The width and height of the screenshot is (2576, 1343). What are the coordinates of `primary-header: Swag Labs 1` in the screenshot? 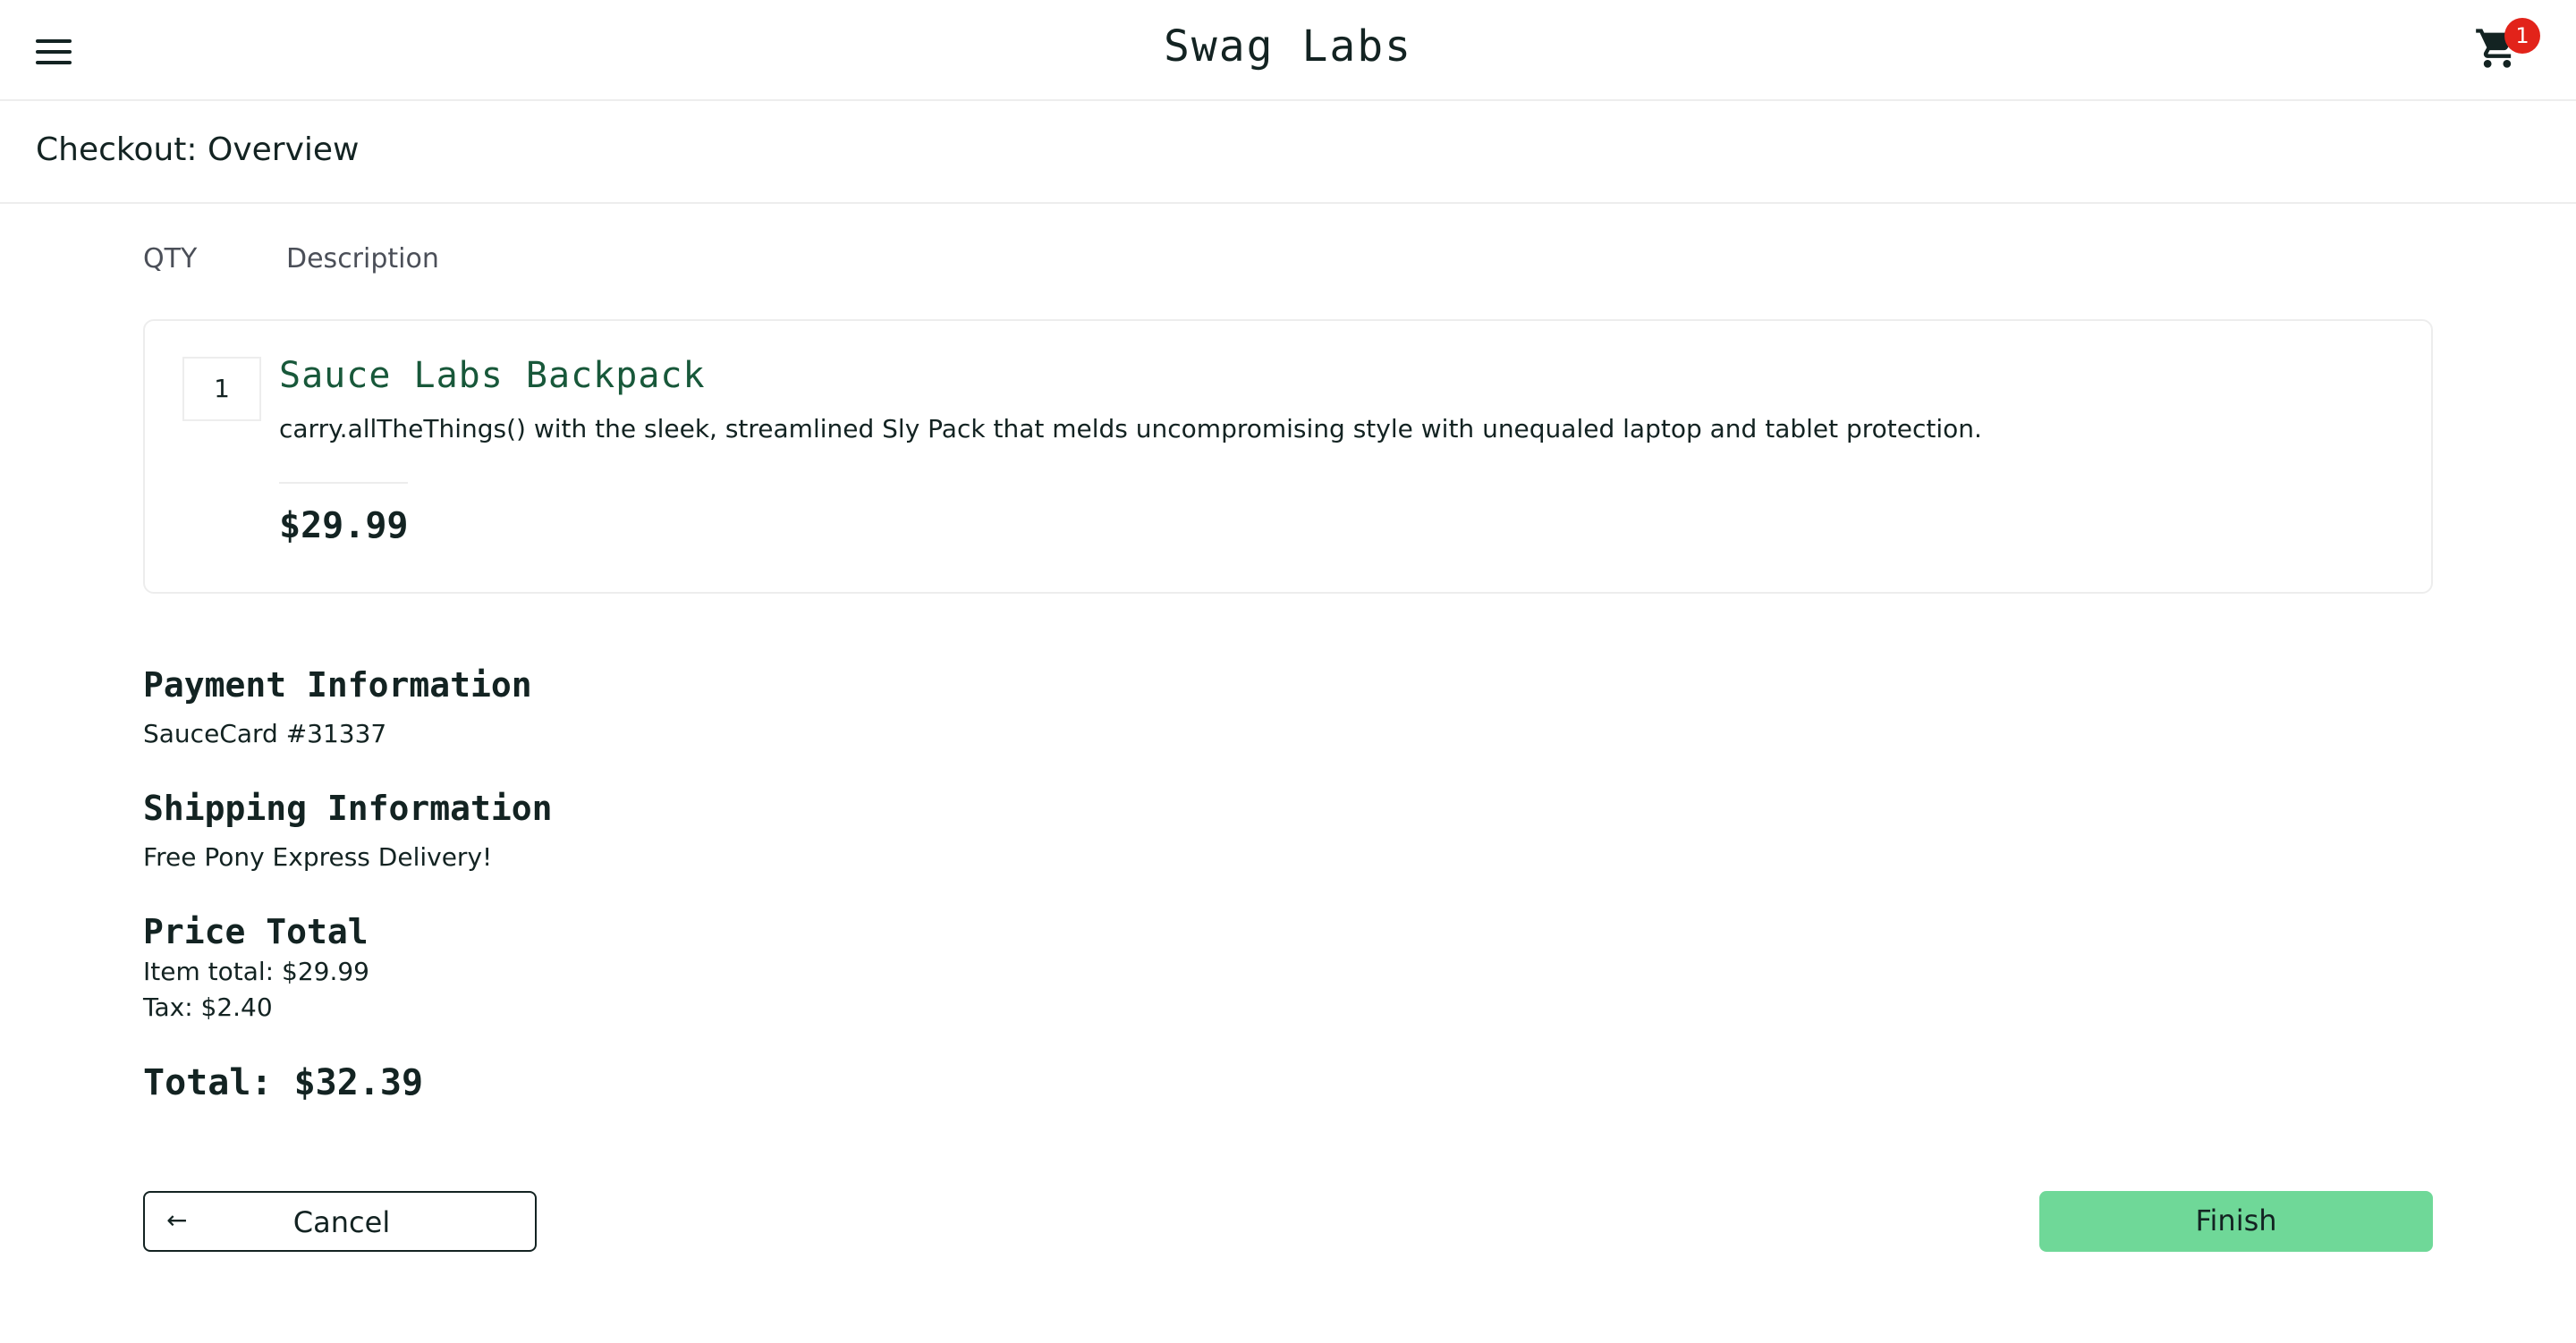 It's located at (1288, 50).